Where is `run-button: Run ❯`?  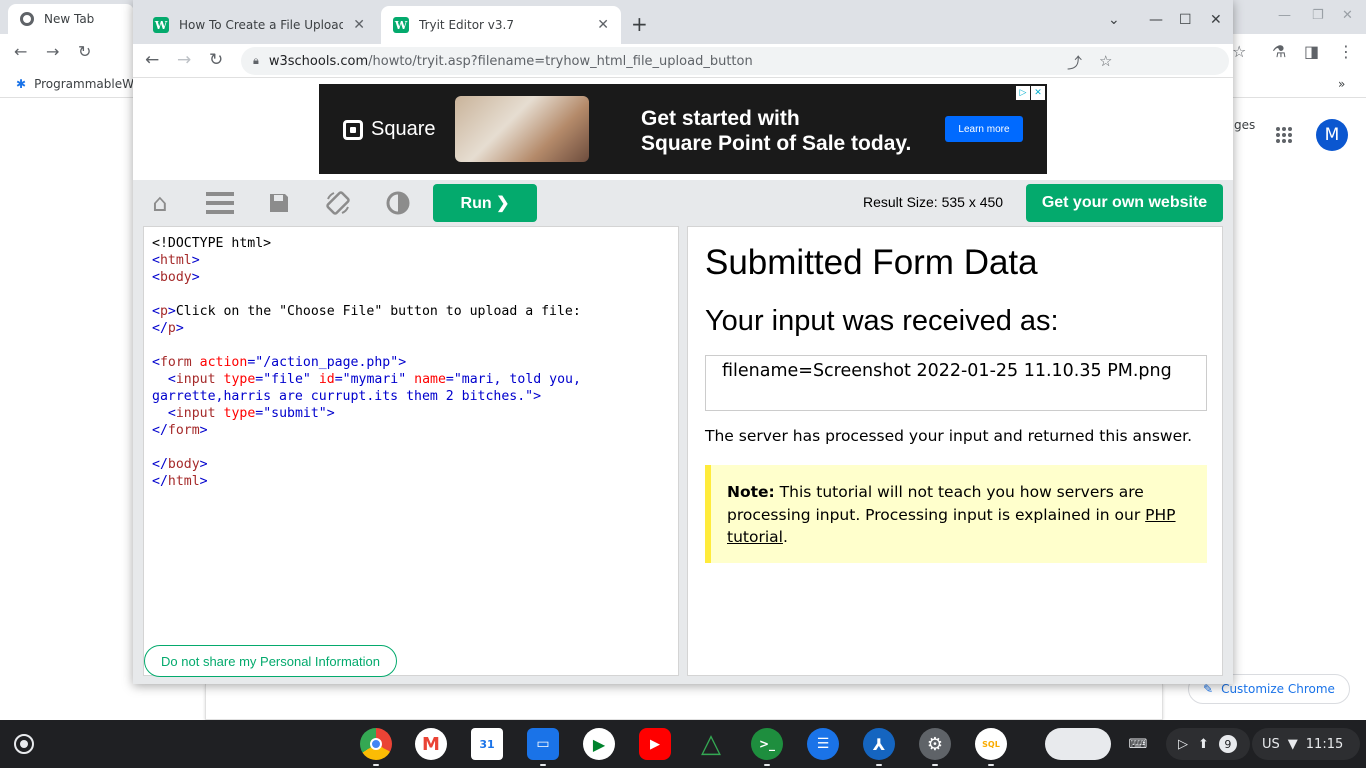 run-button: Run ❯ is located at coordinates (485, 203).